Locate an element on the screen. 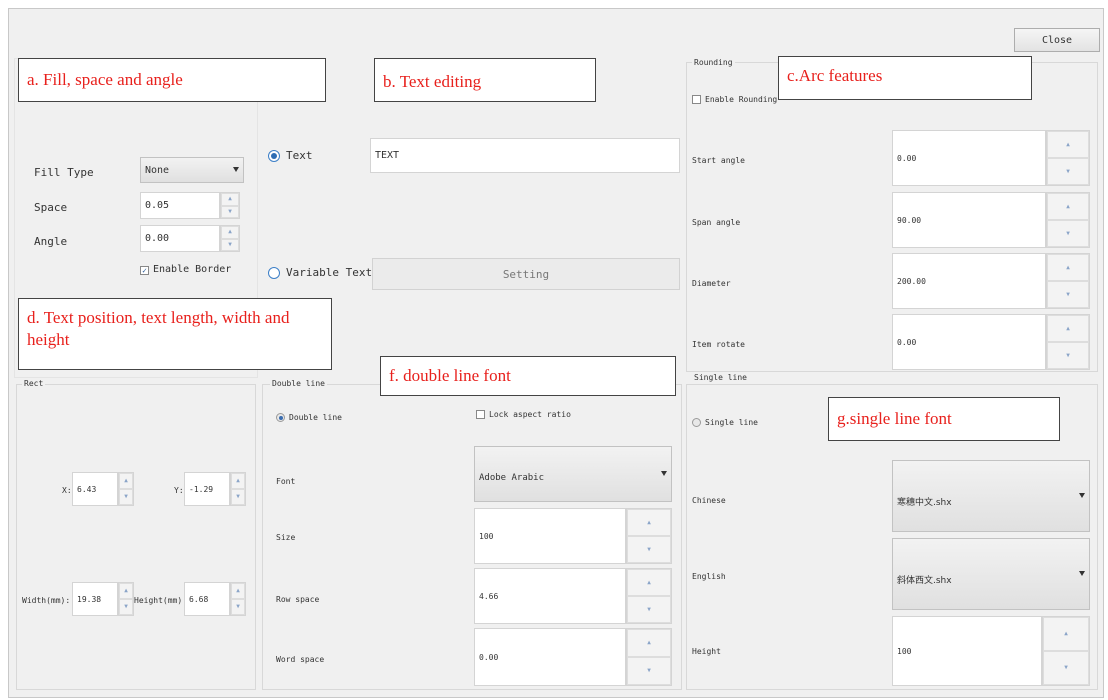 The image size is (1108, 700). row-space-stepper: ▲ ▼ is located at coordinates (649, 596).